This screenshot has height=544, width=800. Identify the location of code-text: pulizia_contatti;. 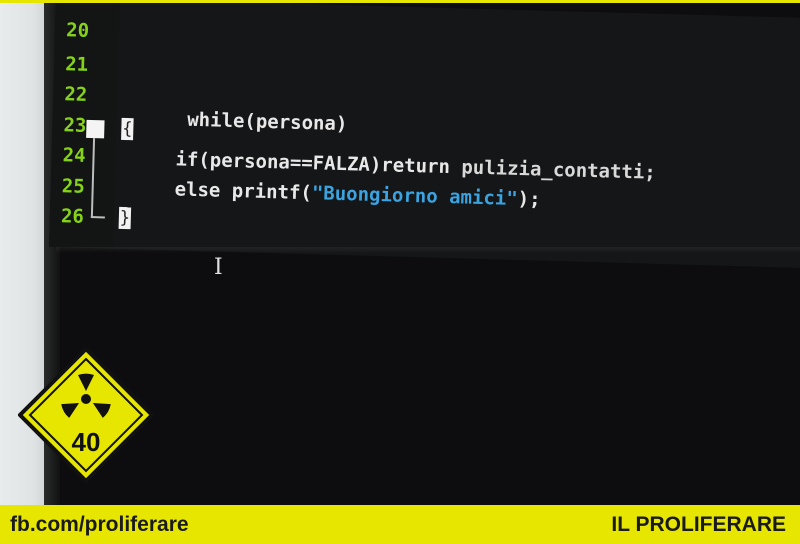
(559, 170).